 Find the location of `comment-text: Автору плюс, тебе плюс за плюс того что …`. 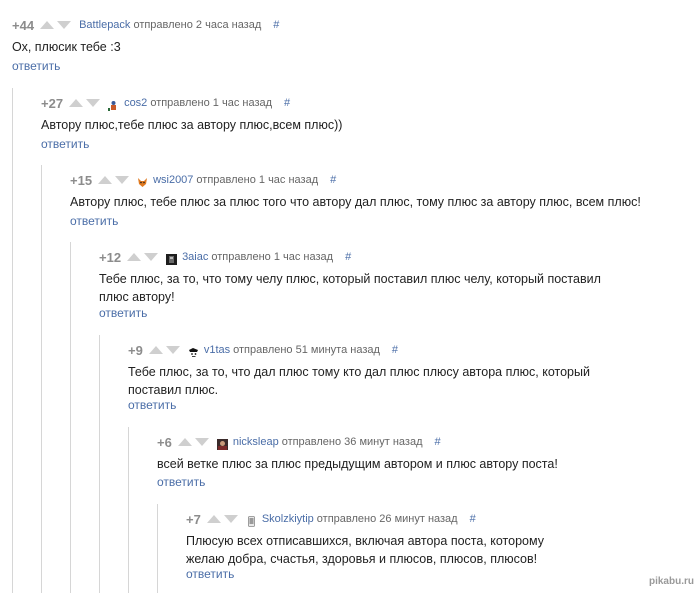

comment-text: Автору плюс, тебе плюс за плюс того что … is located at coordinates (355, 202).